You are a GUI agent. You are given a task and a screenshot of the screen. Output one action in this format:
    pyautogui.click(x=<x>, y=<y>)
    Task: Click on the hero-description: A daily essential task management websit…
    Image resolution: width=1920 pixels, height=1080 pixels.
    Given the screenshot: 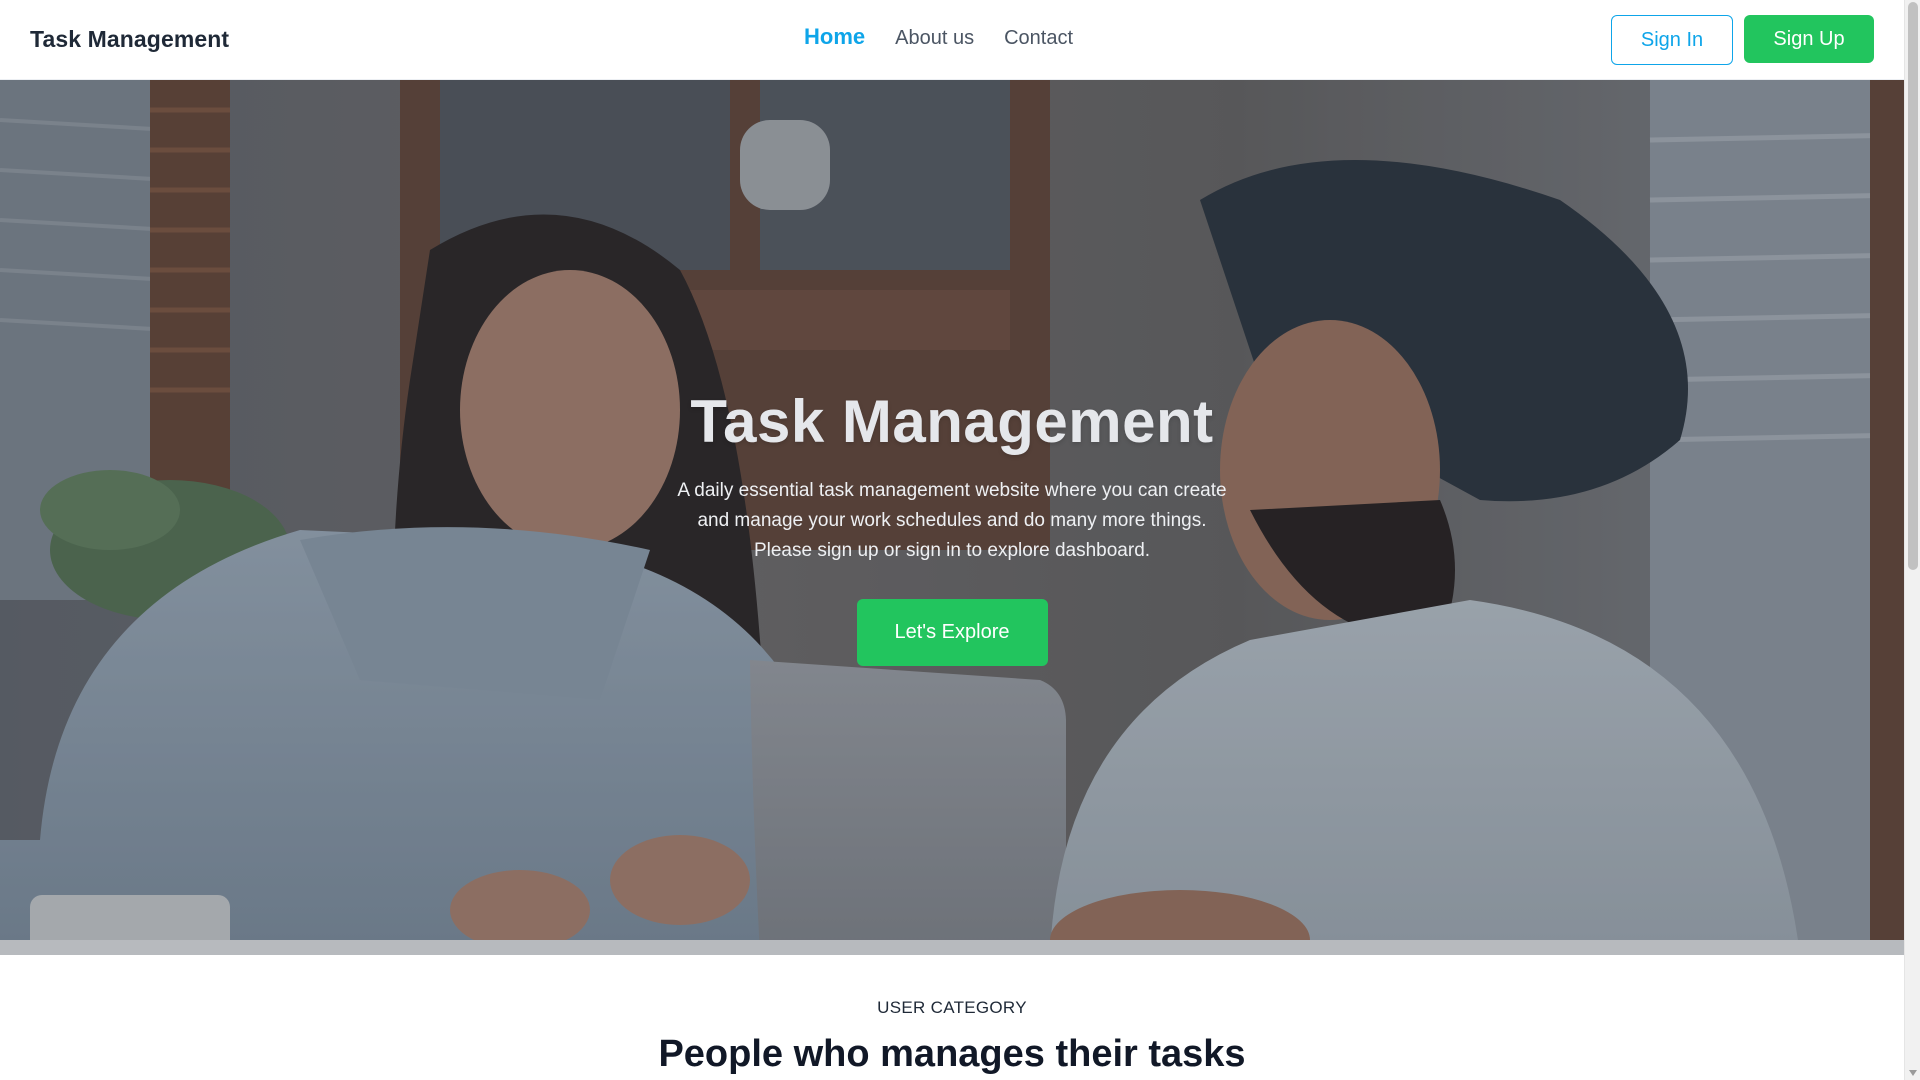 What is the action you would take?
    pyautogui.click(x=952, y=520)
    